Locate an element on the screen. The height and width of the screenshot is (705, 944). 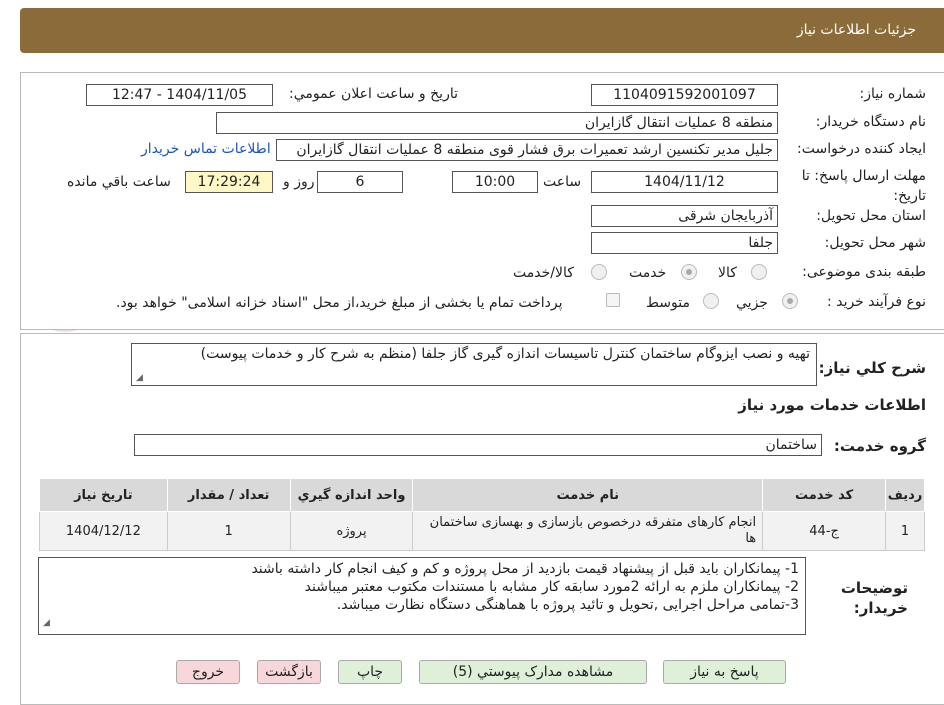
cell-row: 1 is located at coordinates (905, 531).